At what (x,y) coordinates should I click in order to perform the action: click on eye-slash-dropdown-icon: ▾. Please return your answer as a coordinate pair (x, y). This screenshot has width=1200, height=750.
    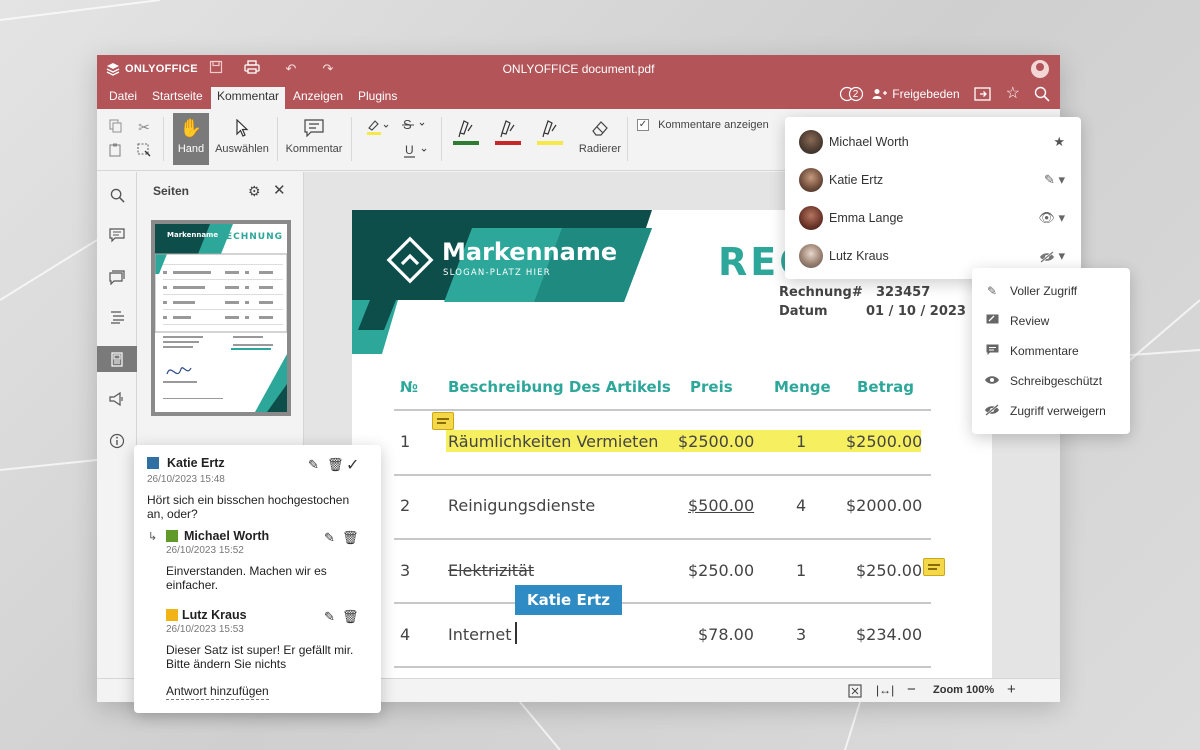
    Looking at the image, I should click on (1052, 256).